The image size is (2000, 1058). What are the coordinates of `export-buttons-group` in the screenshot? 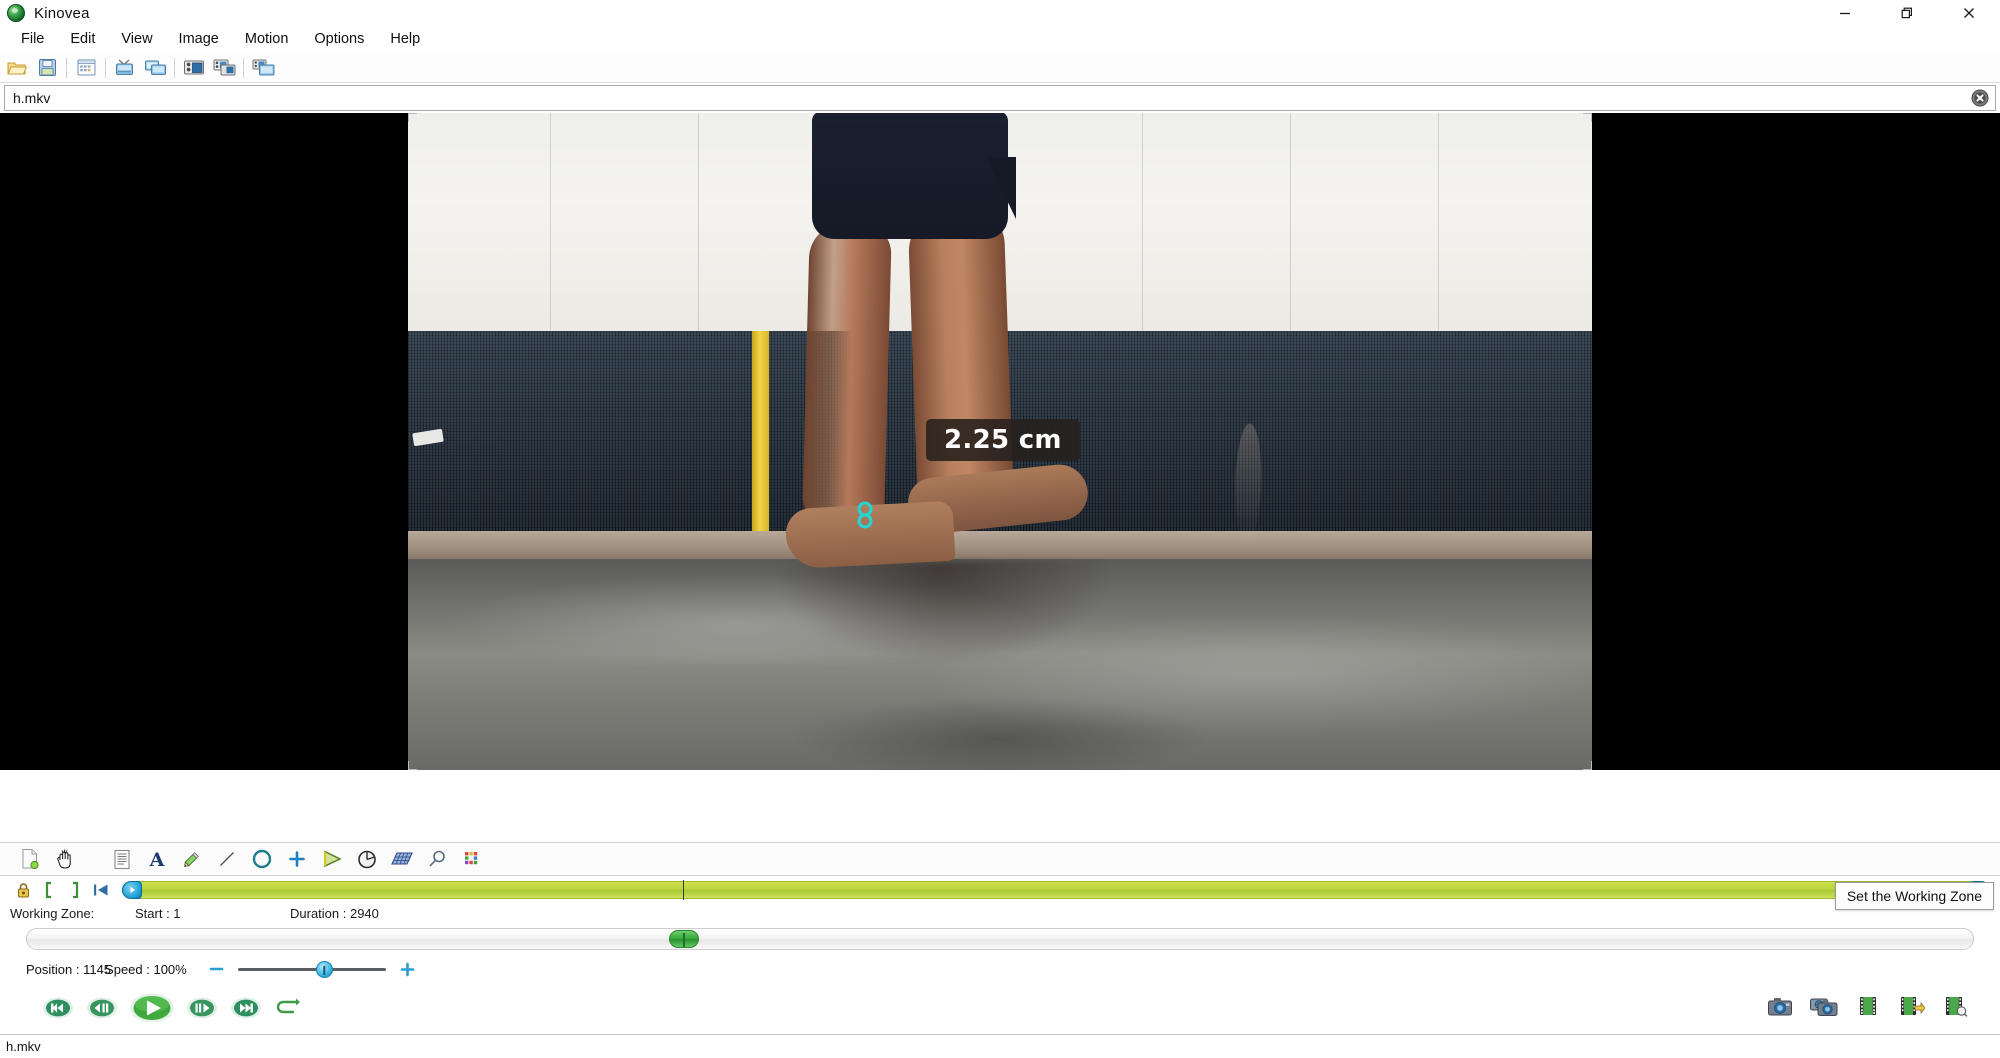 It's located at (1868, 1006).